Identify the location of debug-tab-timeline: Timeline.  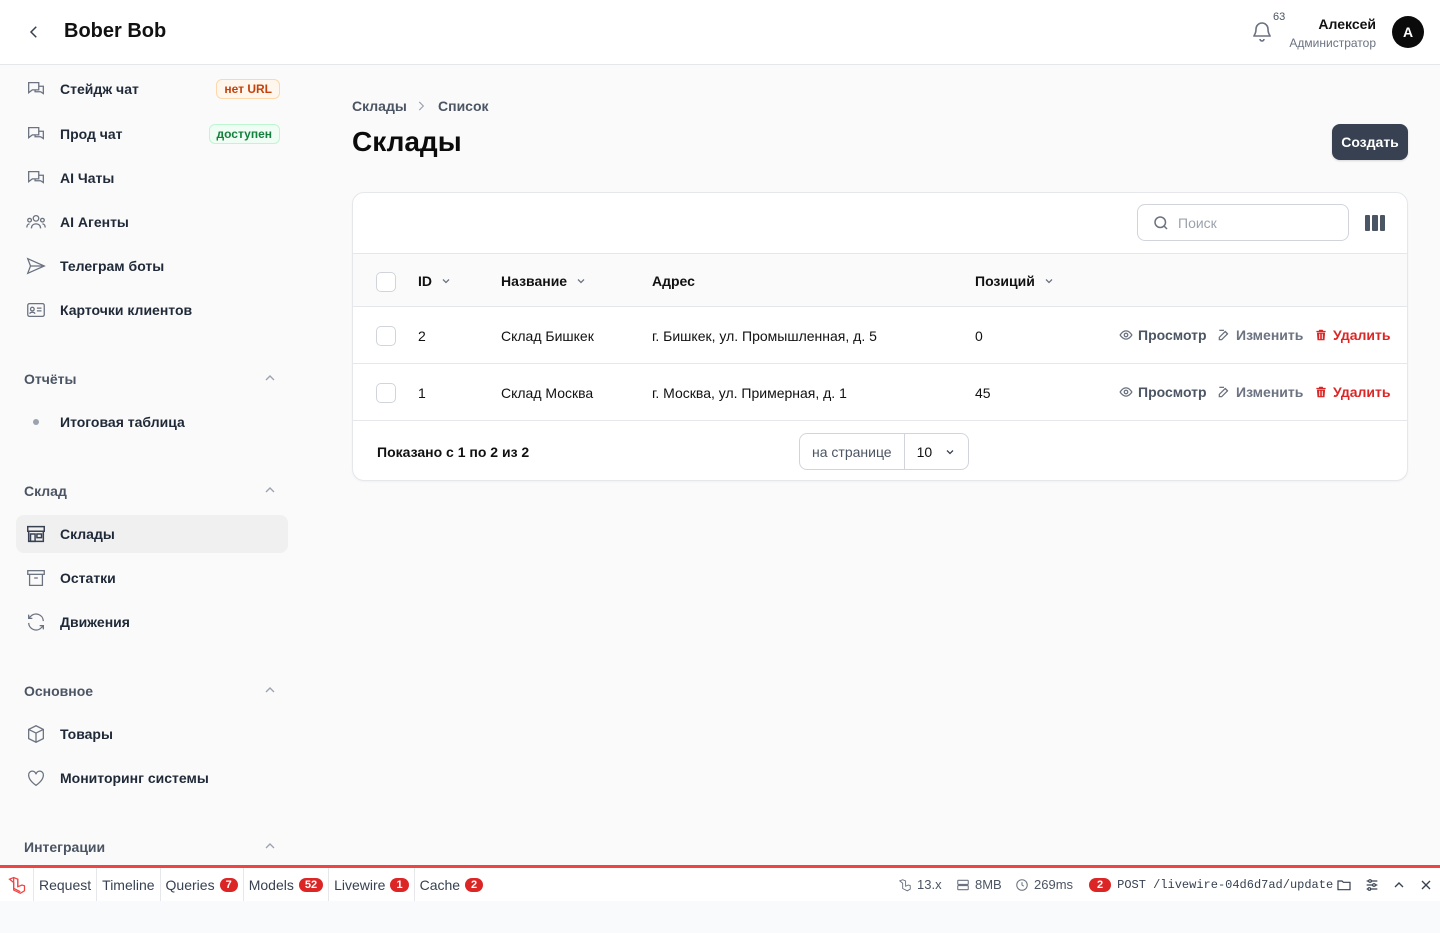
(129, 884).